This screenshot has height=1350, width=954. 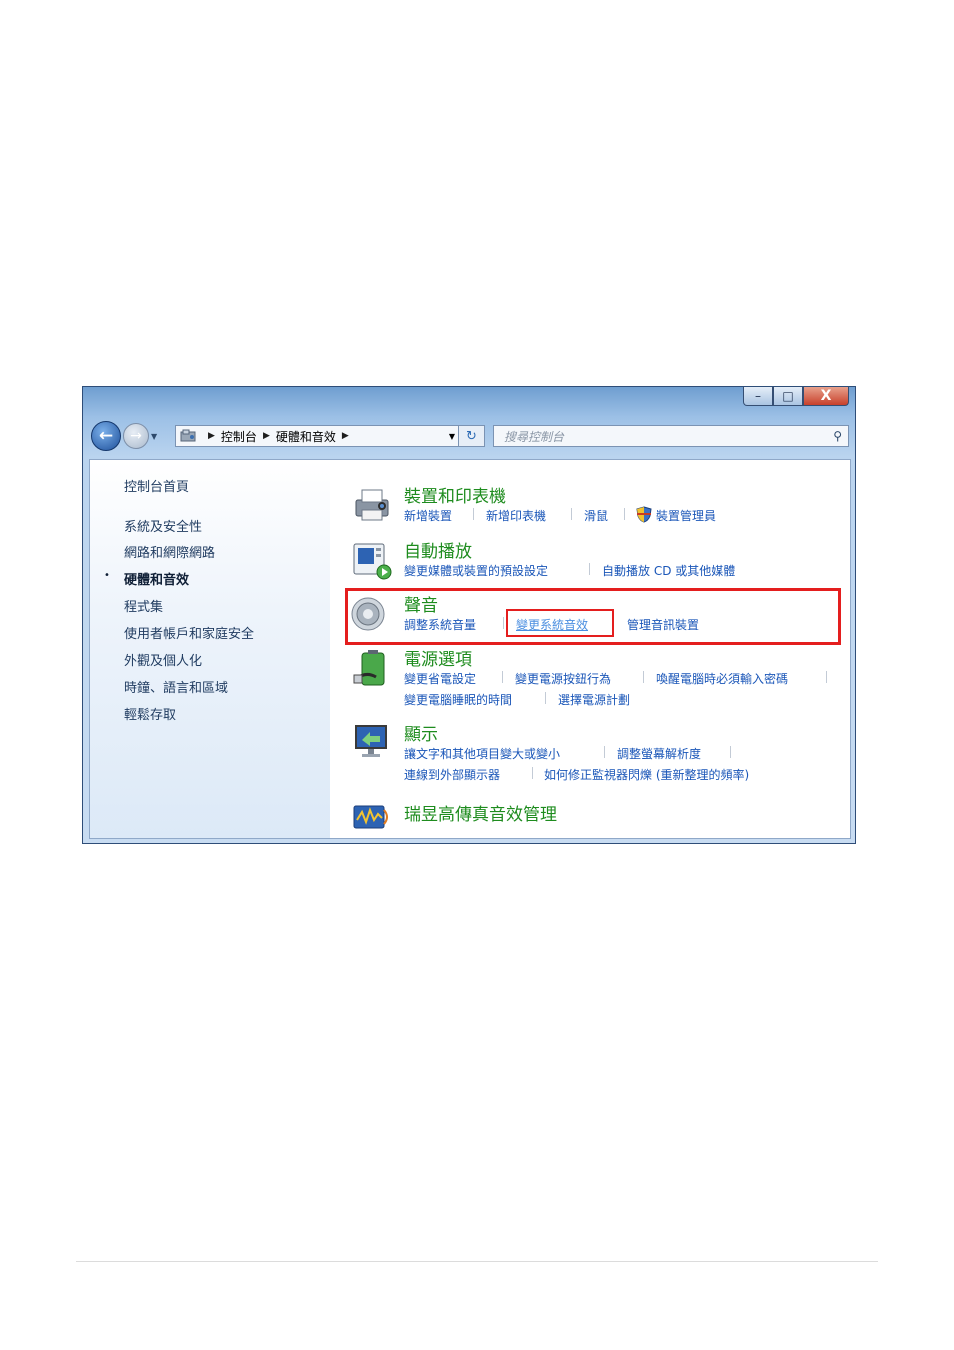 What do you see at coordinates (143, 605) in the screenshot?
I see `sidebar-item-programs: 程式集` at bounding box center [143, 605].